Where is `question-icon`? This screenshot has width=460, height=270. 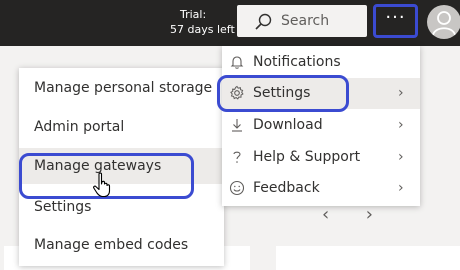
question-icon is located at coordinates (237, 157).